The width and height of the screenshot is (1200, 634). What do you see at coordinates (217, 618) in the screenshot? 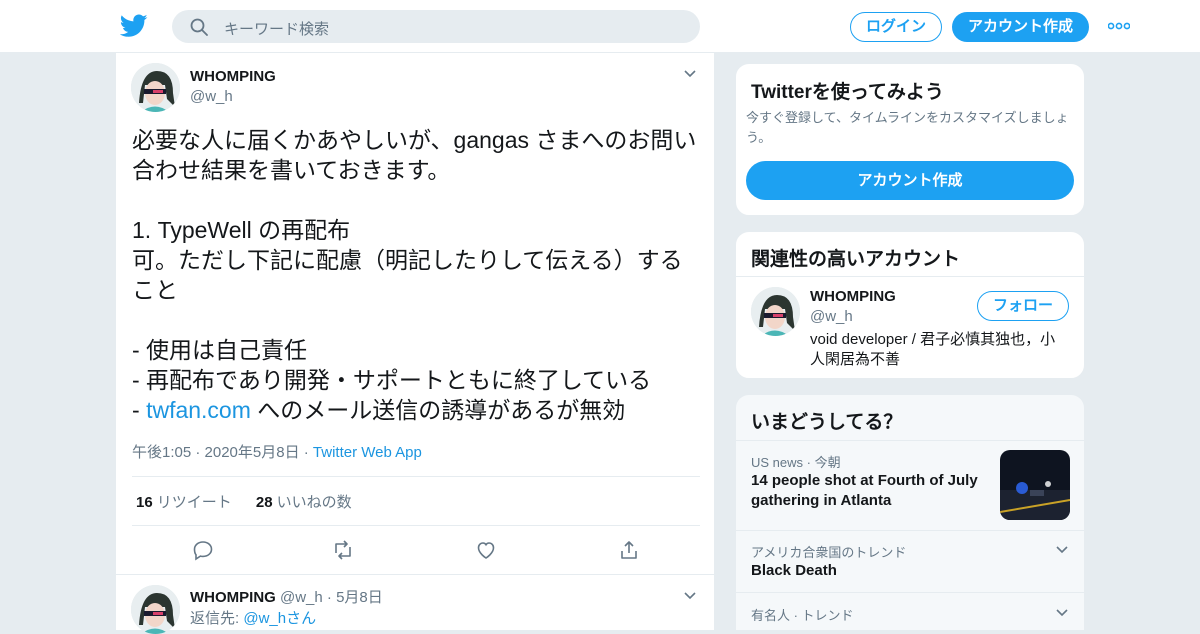
I see `reply-to-prefix: 返信先:` at bounding box center [217, 618].